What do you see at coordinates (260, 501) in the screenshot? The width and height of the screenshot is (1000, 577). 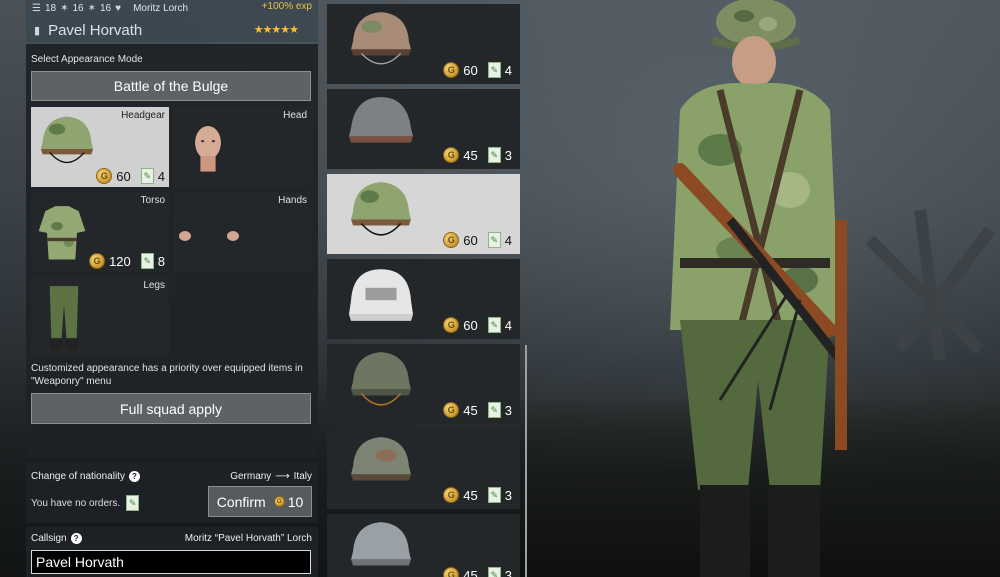 I see `confirm-nationality-button: Confirm G 10` at bounding box center [260, 501].